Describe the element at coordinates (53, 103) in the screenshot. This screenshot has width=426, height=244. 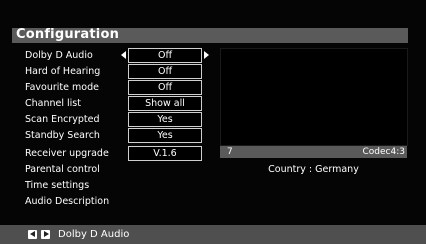
I see `menu-item-label: Channel list` at that location.